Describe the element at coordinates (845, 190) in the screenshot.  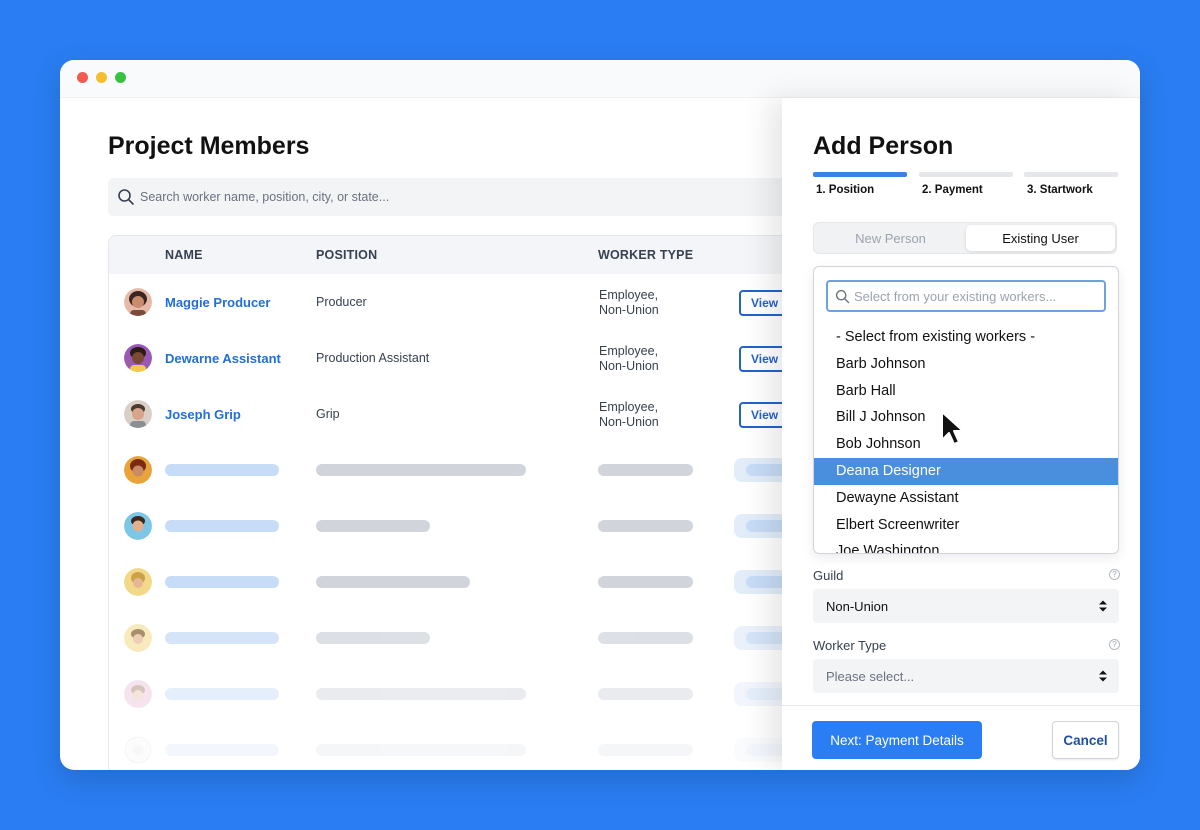
I see `step-label: 1. Position` at that location.